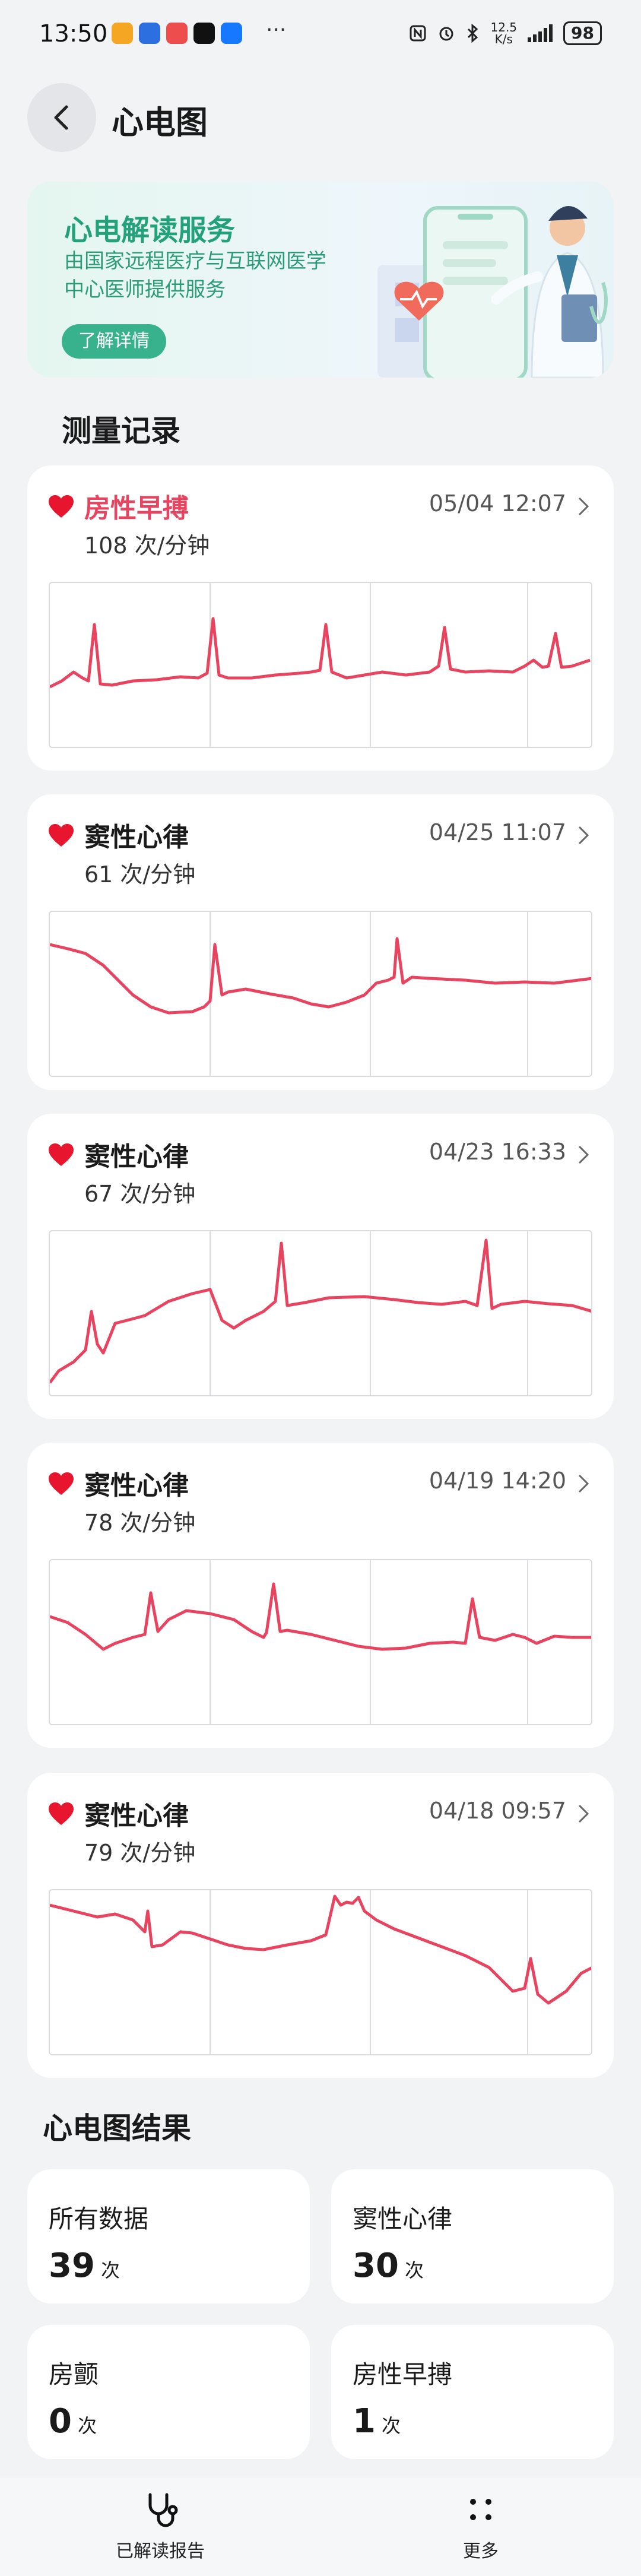 This screenshot has height=2576, width=641. I want to click on stethoscope-icon, so click(163, 2510).